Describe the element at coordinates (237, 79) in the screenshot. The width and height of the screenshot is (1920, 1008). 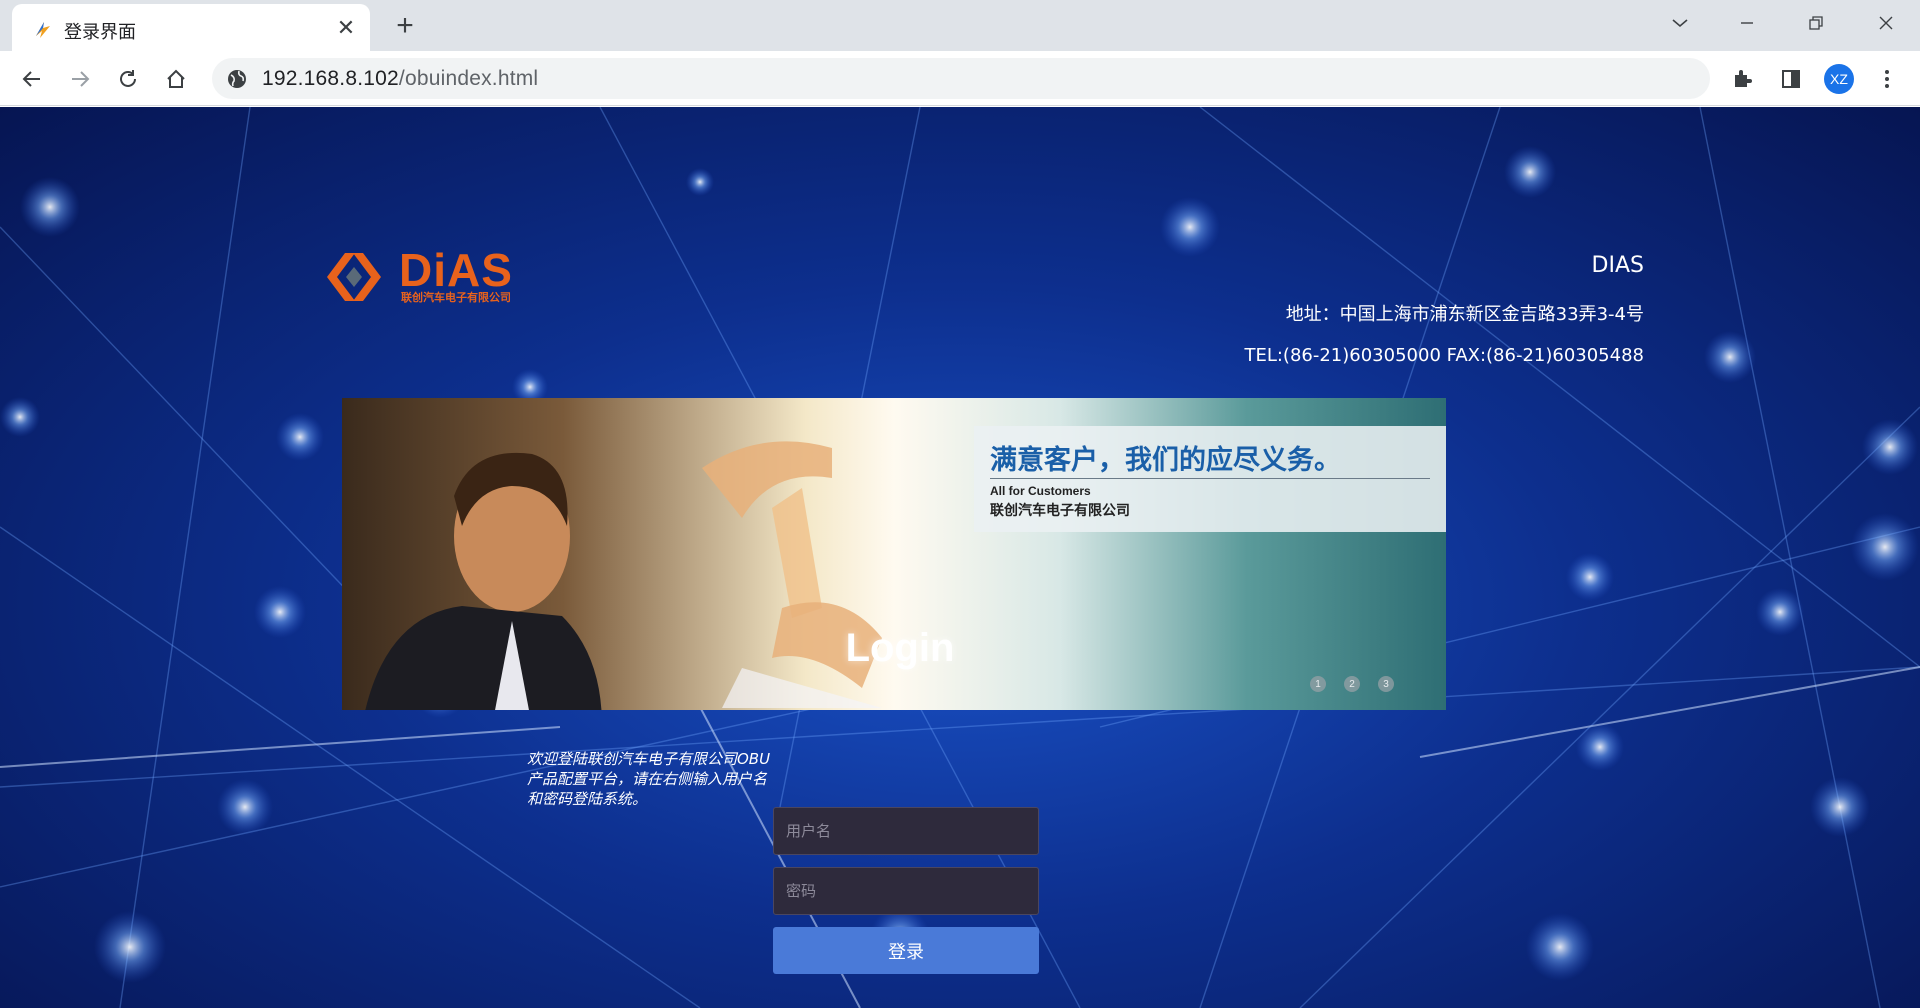
I see `globe-icon` at that location.